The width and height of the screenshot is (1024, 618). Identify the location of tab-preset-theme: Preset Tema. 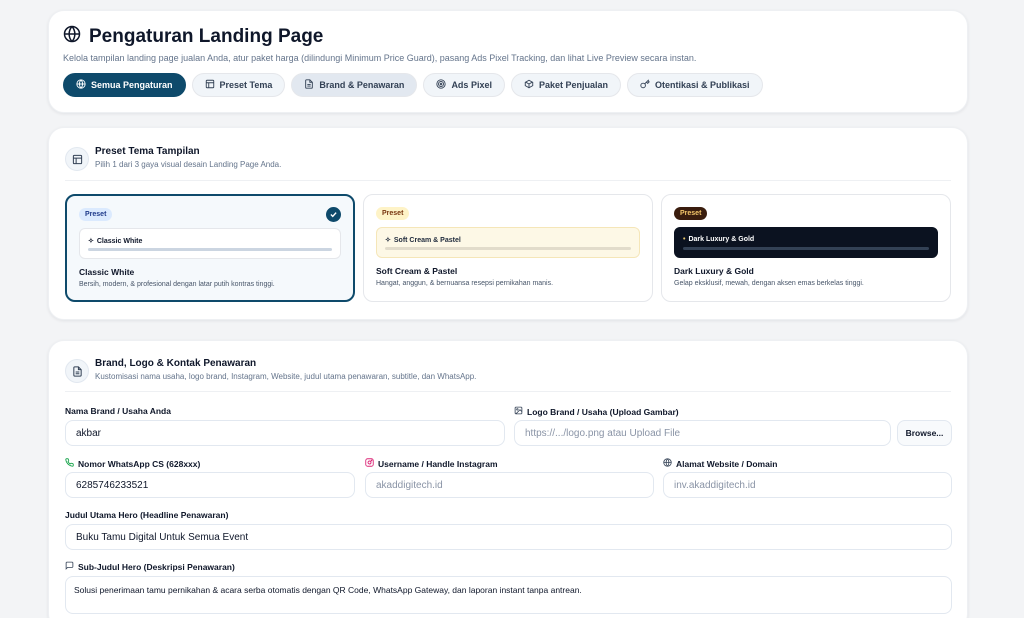
(238, 85).